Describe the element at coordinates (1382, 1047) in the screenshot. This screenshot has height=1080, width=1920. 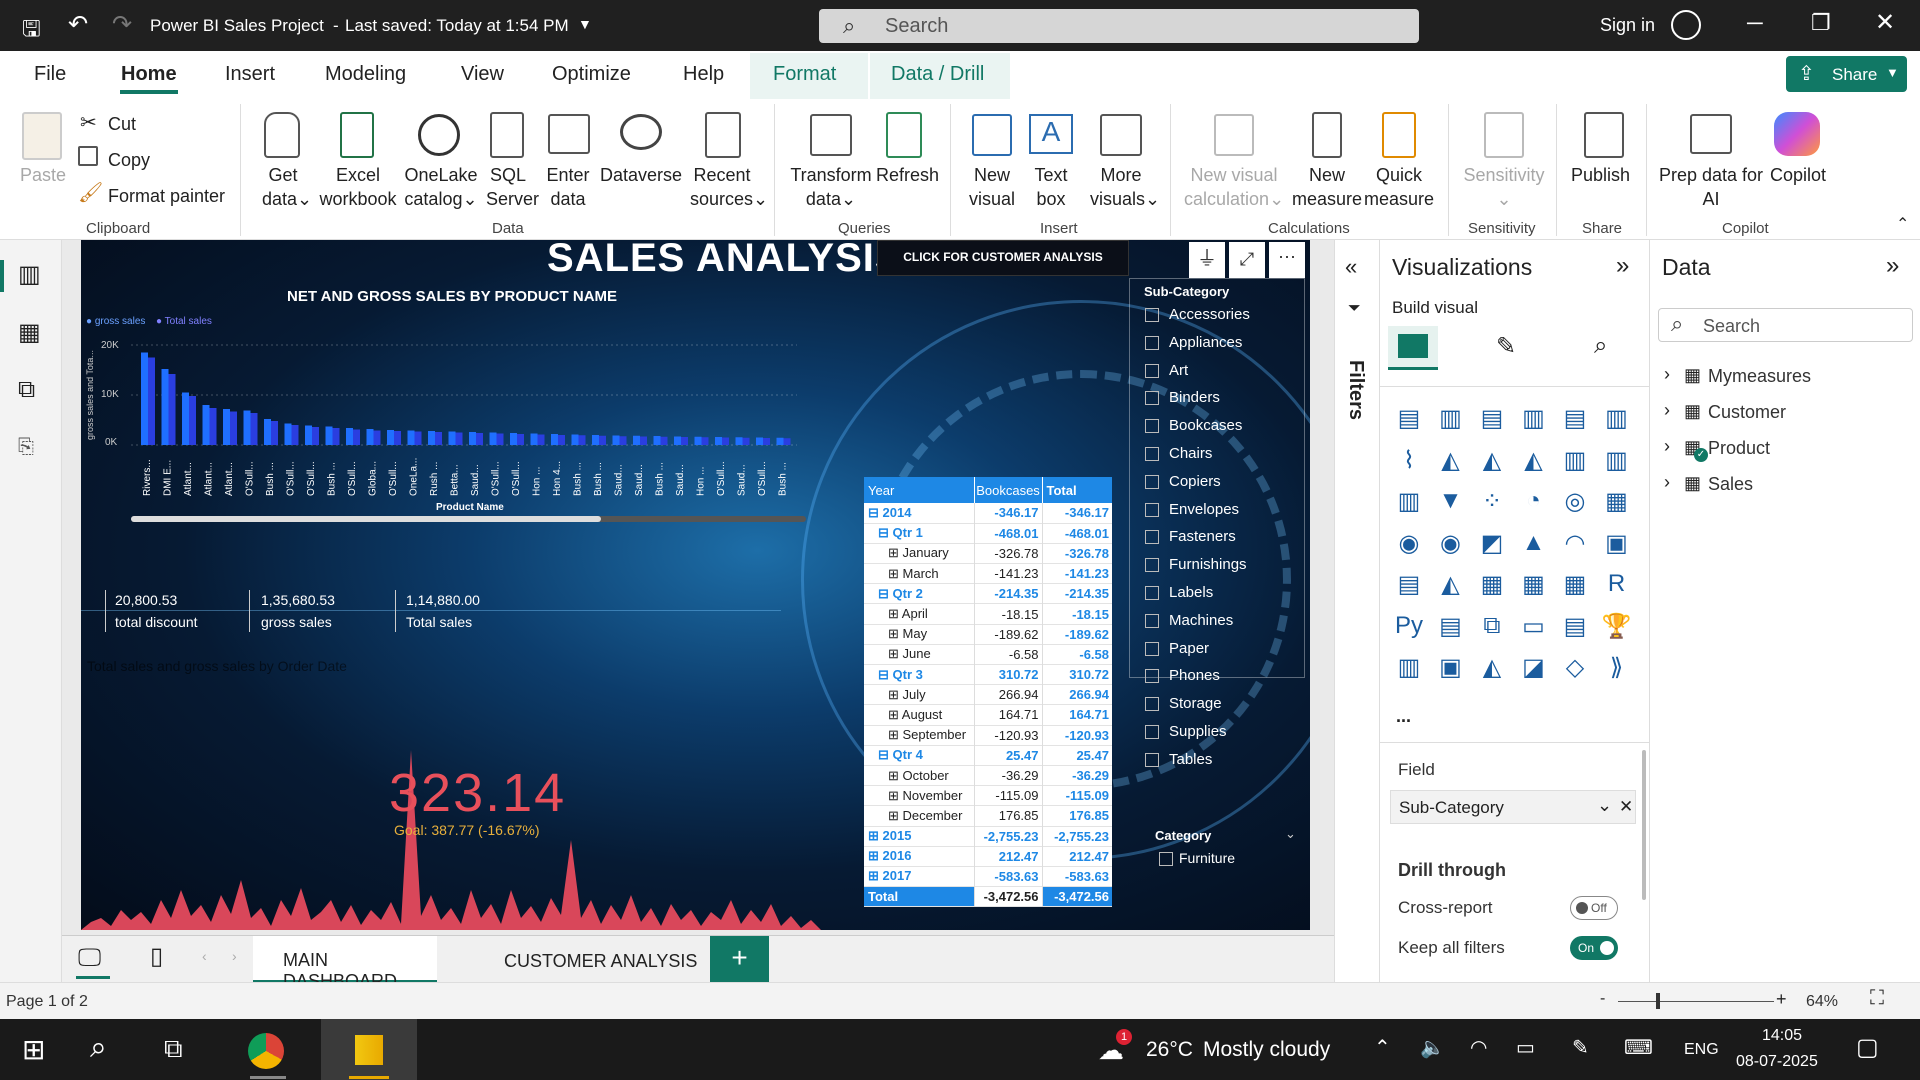
I see `chevron-up-icon: ⌃` at that location.